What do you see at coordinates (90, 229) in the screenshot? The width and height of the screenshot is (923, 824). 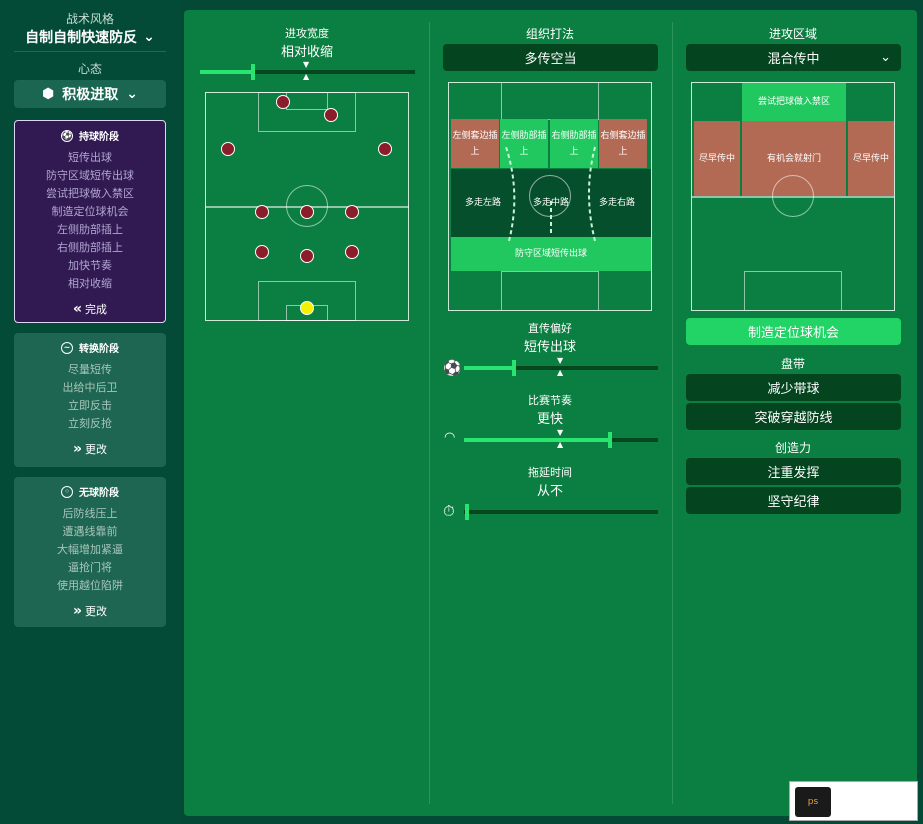 I see `list-item: 左侧肋部插上` at bounding box center [90, 229].